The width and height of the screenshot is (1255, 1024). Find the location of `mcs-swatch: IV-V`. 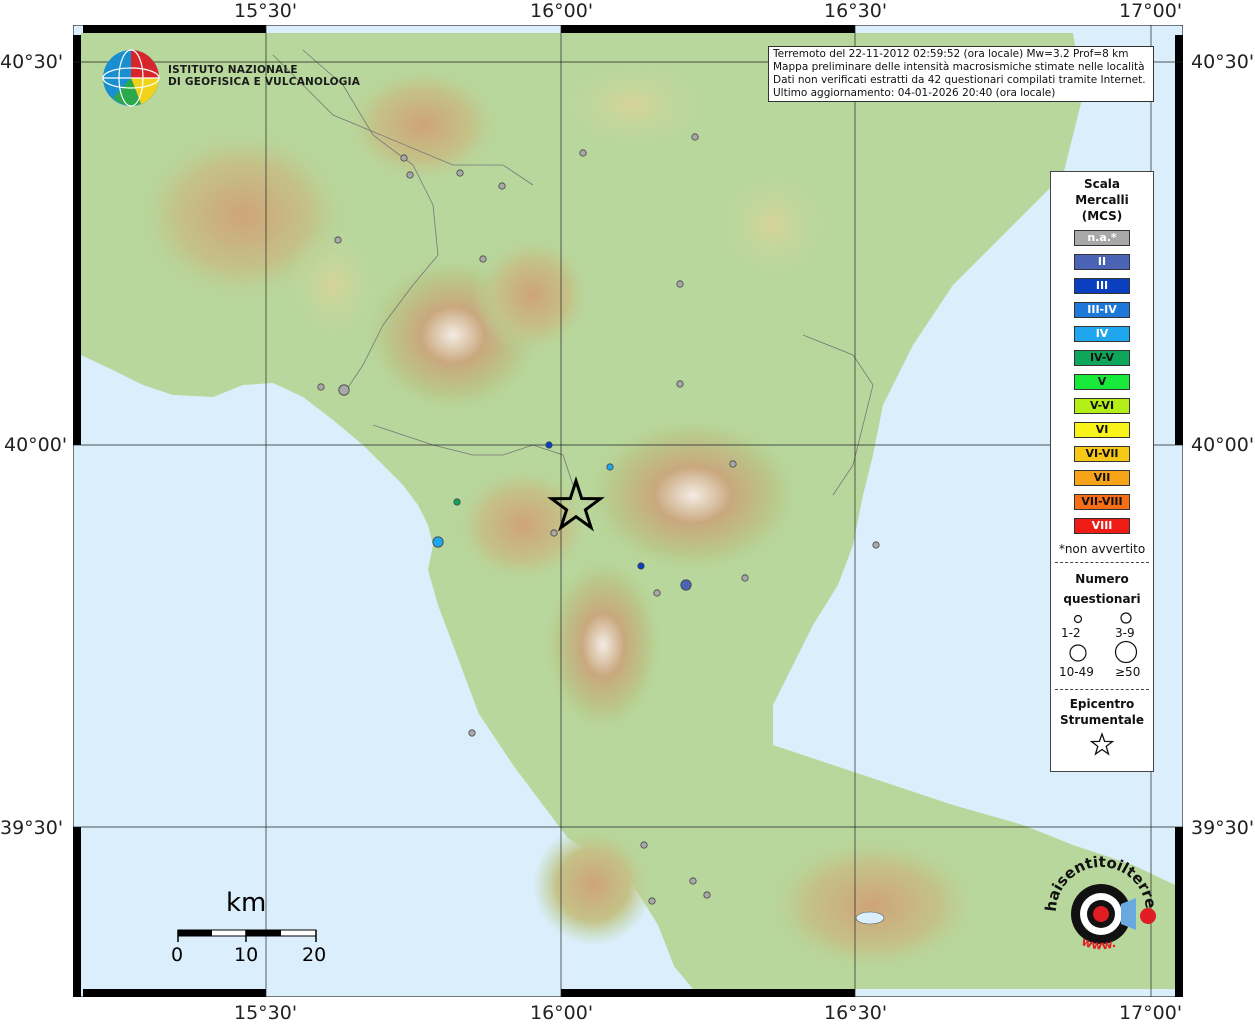

mcs-swatch: IV-V is located at coordinates (1102, 358).